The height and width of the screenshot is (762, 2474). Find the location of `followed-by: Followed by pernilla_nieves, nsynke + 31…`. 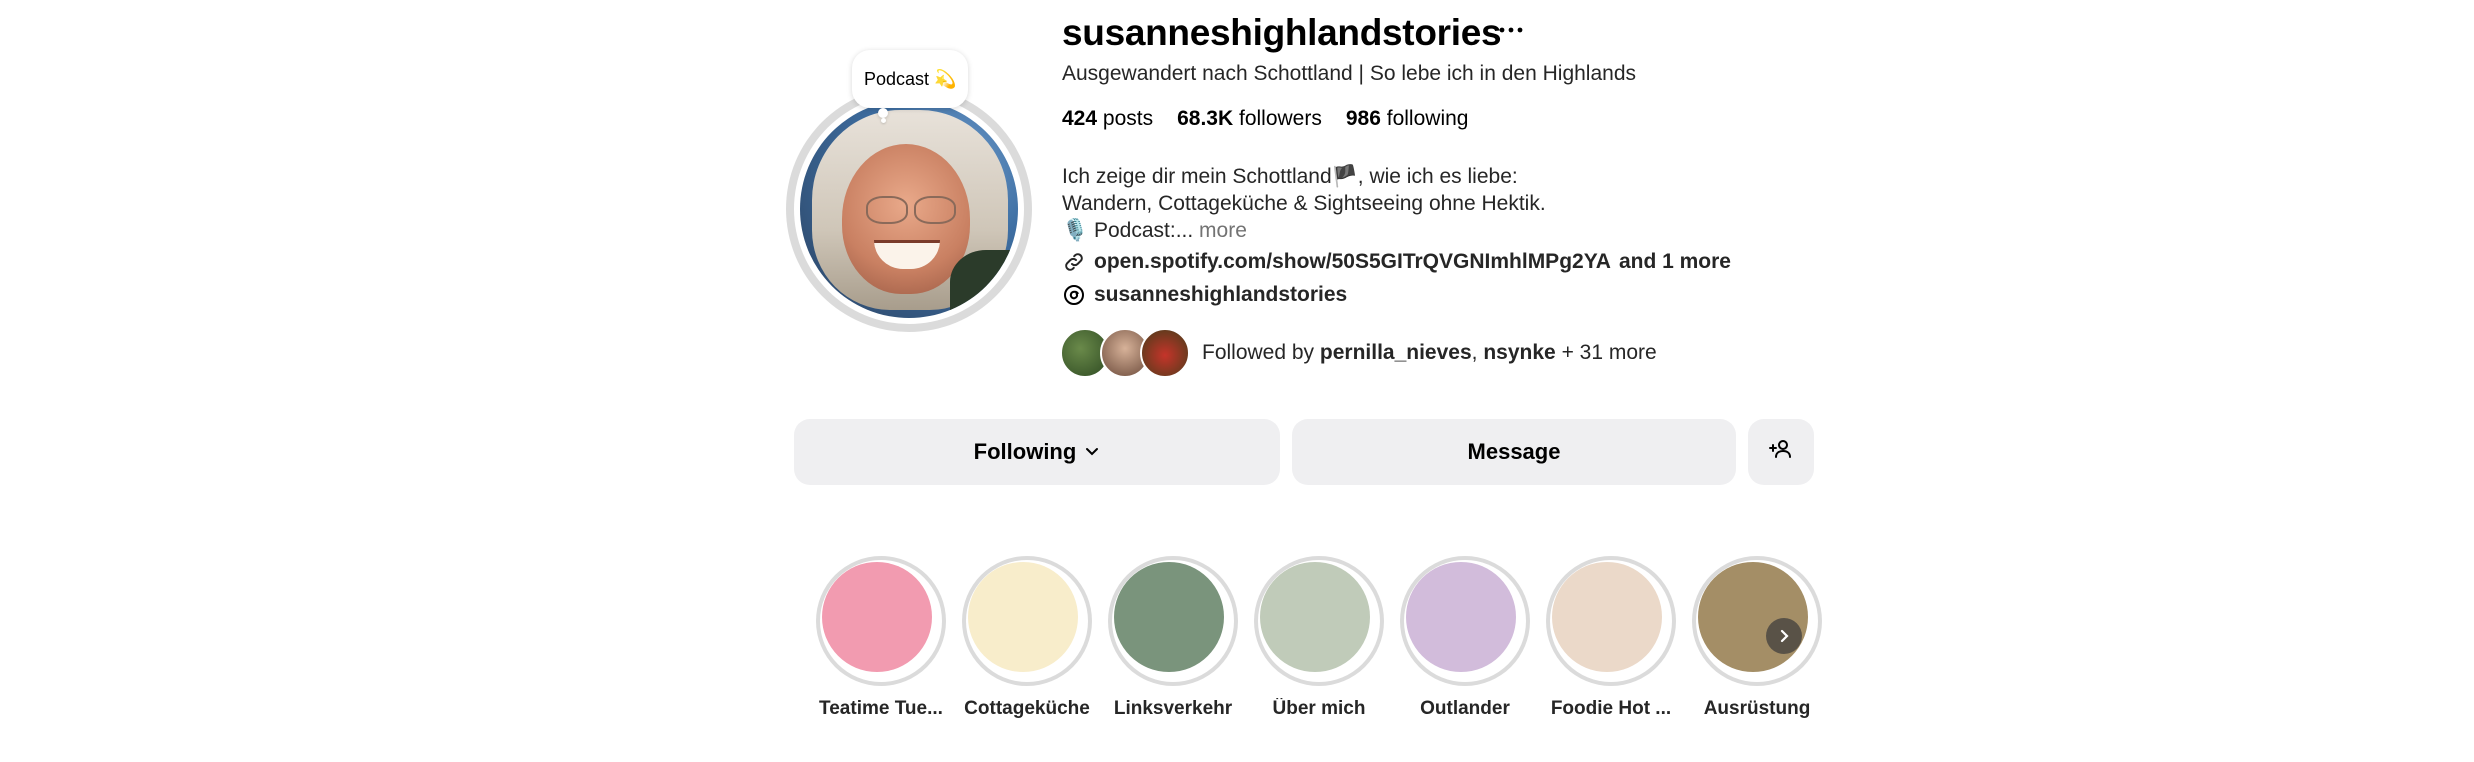

followed-by: Followed by pernilla_nieves, nsynke + 31… is located at coordinates (1358, 353).